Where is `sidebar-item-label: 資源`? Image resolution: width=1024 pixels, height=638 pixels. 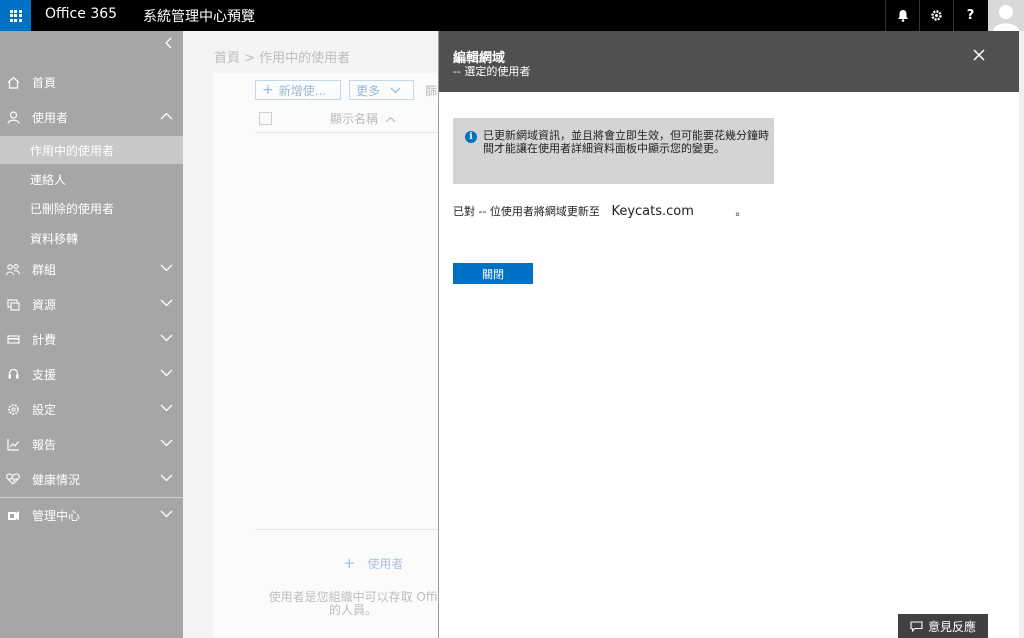 sidebar-item-label: 資源 is located at coordinates (44, 304).